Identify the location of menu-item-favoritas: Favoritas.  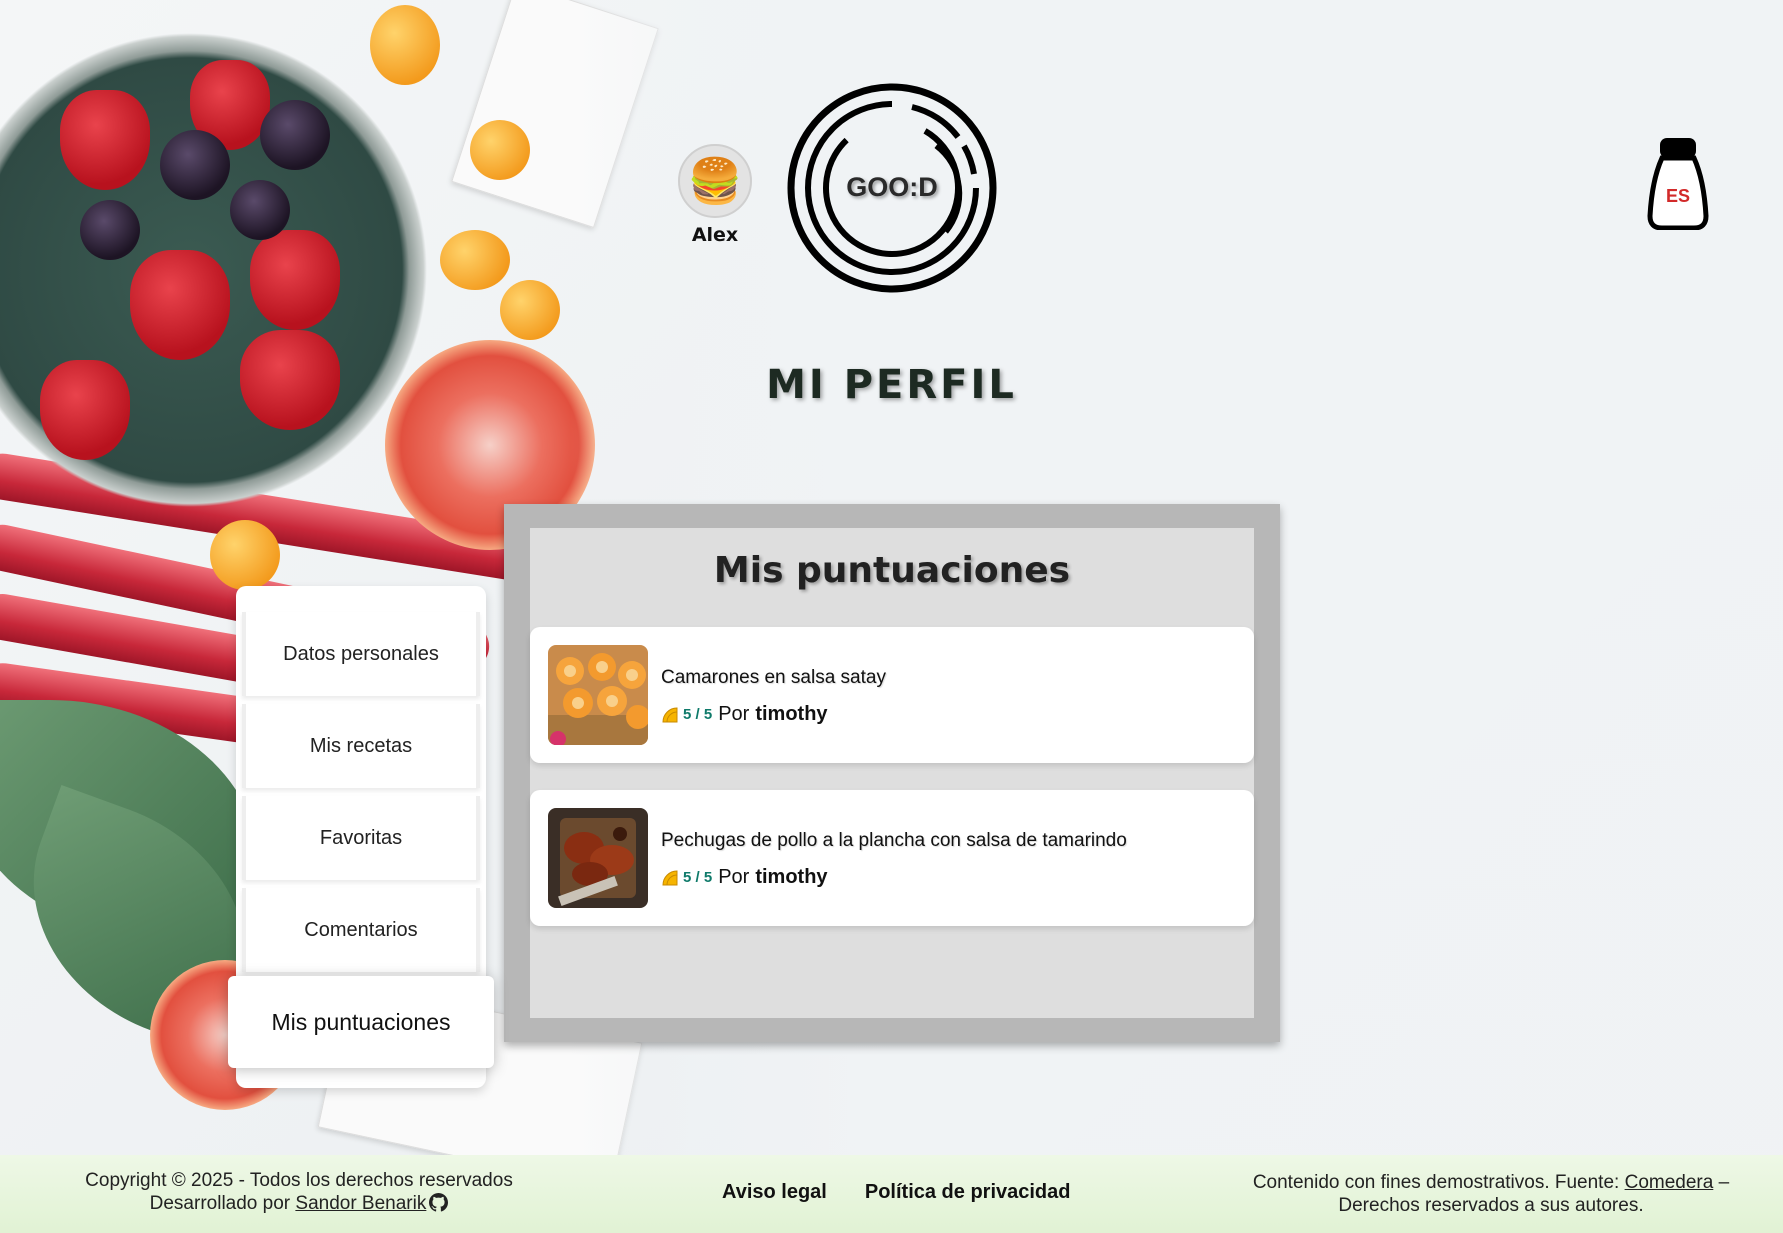
(361, 838).